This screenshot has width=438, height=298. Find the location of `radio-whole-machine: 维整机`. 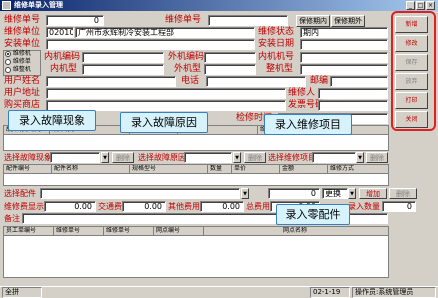

radio-whole-machine: 维整机 is located at coordinates (18, 70).